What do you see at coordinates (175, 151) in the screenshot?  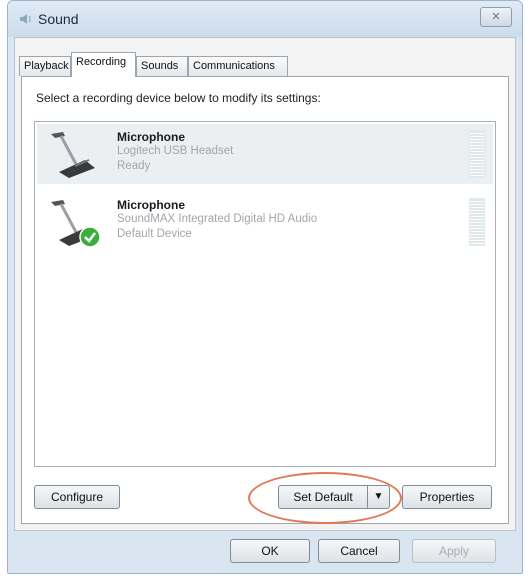 I see `device-description: Logitech USB Headset` at bounding box center [175, 151].